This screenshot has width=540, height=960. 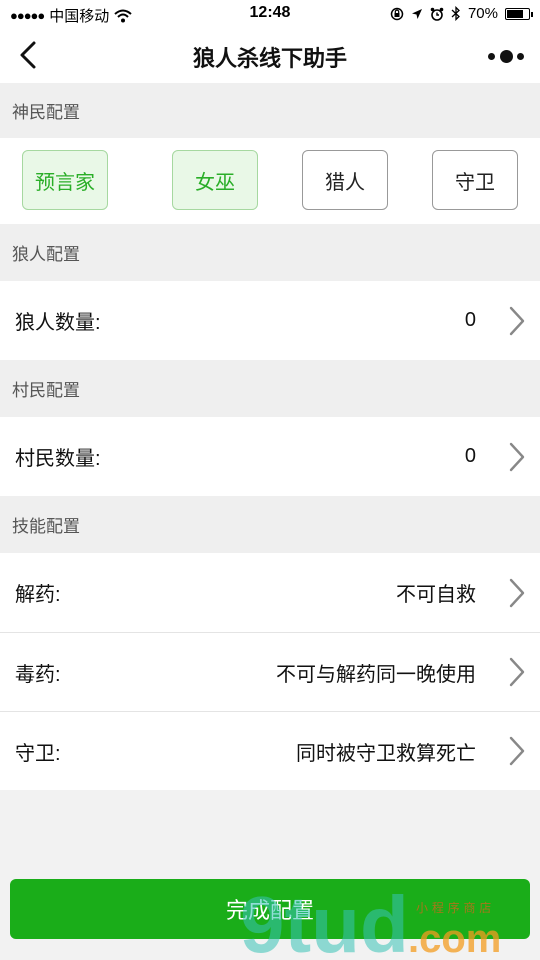 What do you see at coordinates (38, 595) in the screenshot?
I see `antidote-label: 解药:` at bounding box center [38, 595].